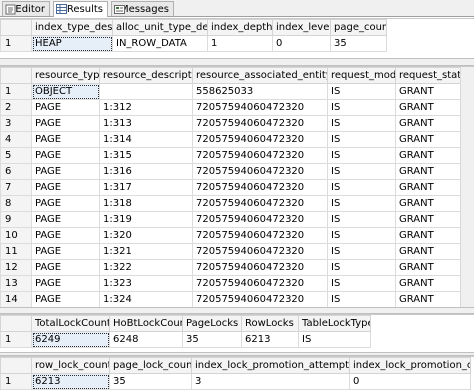 This screenshot has width=474, height=390. I want to click on table-row: 5 PAGE 1:315 72057594060472320 IS GRANT, so click(231, 155).